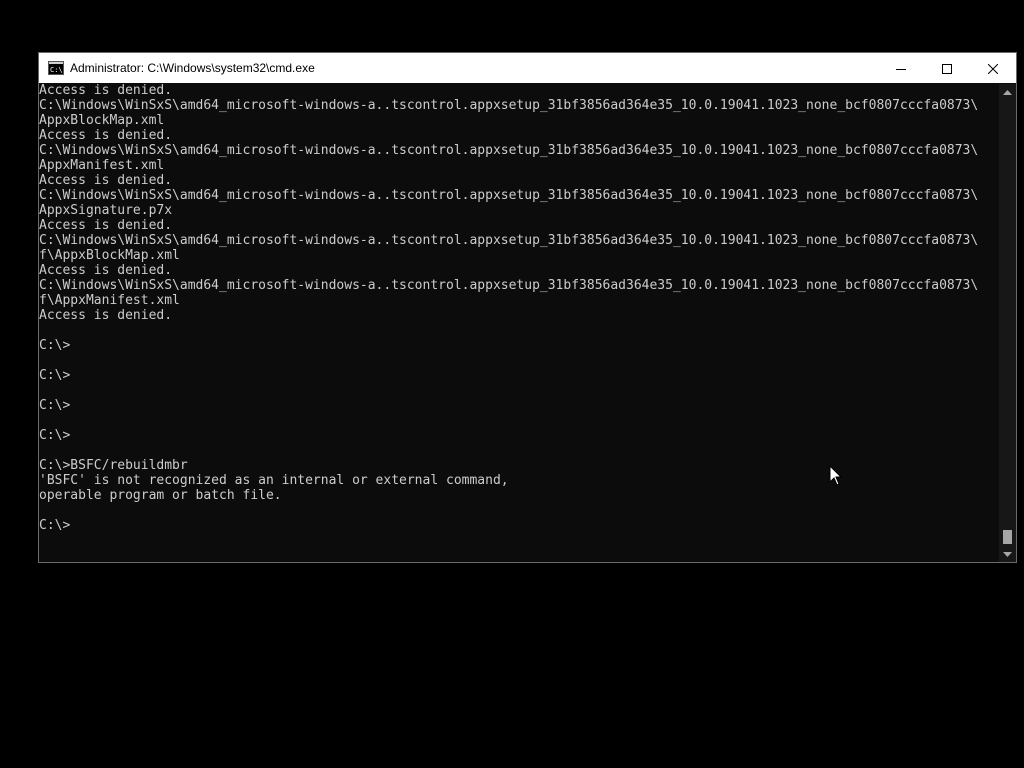 This screenshot has width=1024, height=768. What do you see at coordinates (160, 495) in the screenshot?
I see `console-line: operable program or batch file.` at bounding box center [160, 495].